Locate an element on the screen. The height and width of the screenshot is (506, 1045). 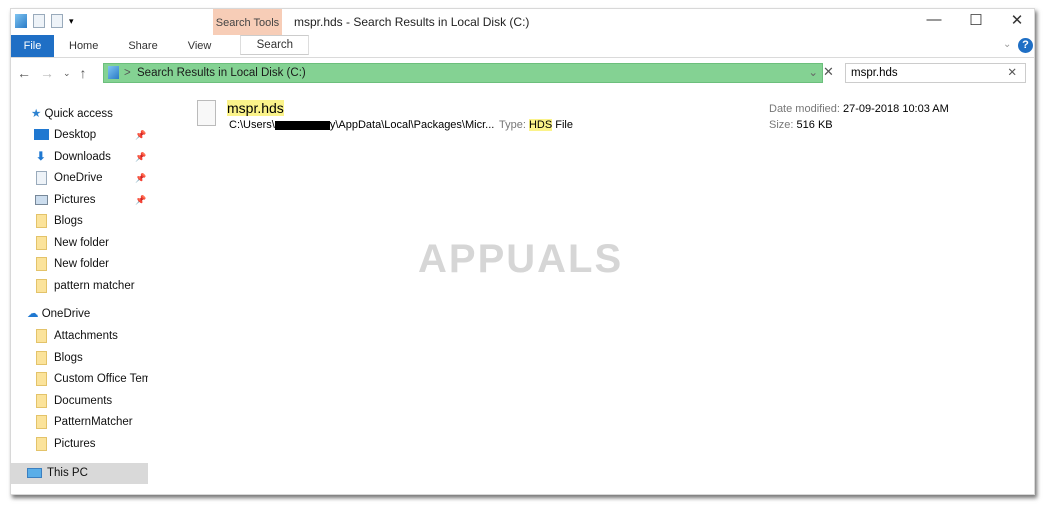
sidebar-item-quick-access: ★ Quick access is located at coordinates (72, 114).